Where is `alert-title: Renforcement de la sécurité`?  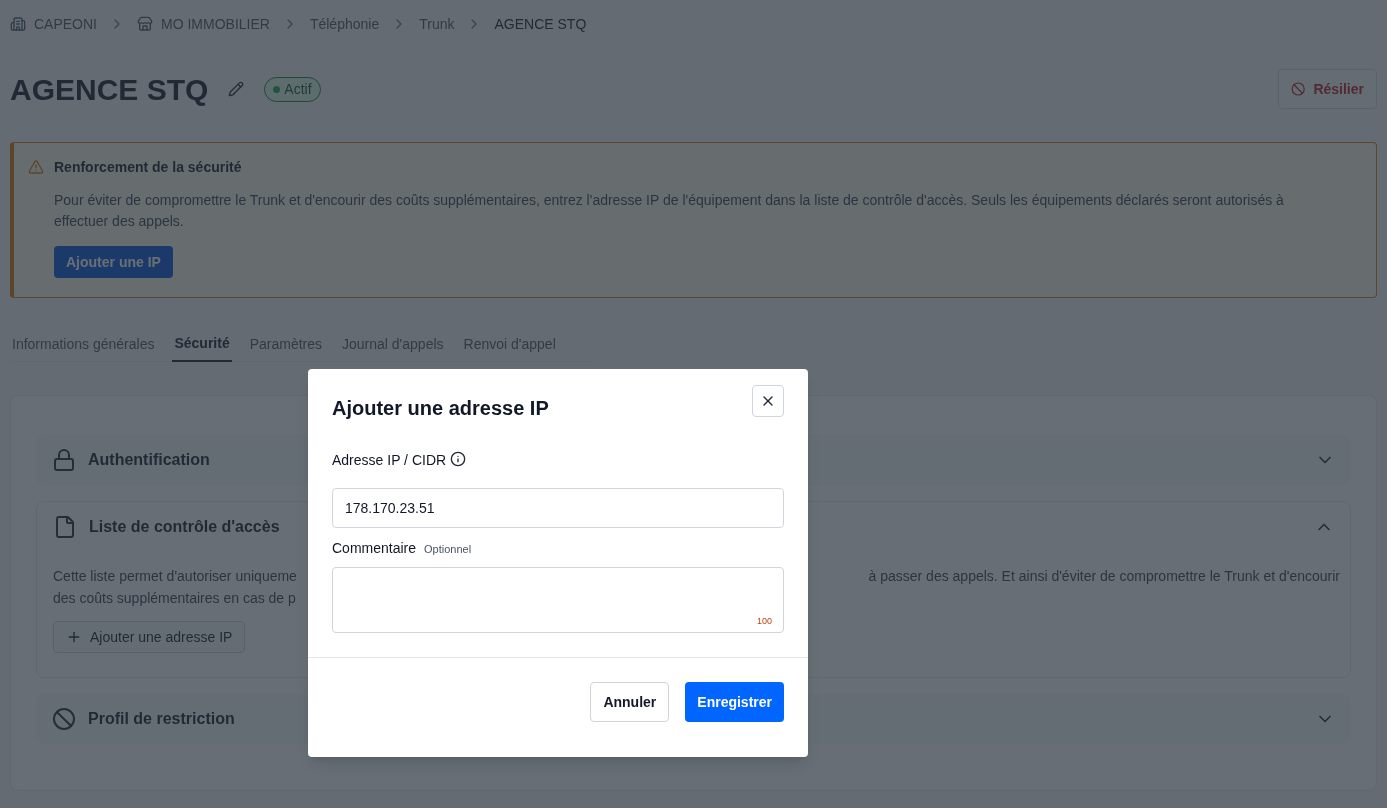 alert-title: Renforcement de la sécurité is located at coordinates (148, 167).